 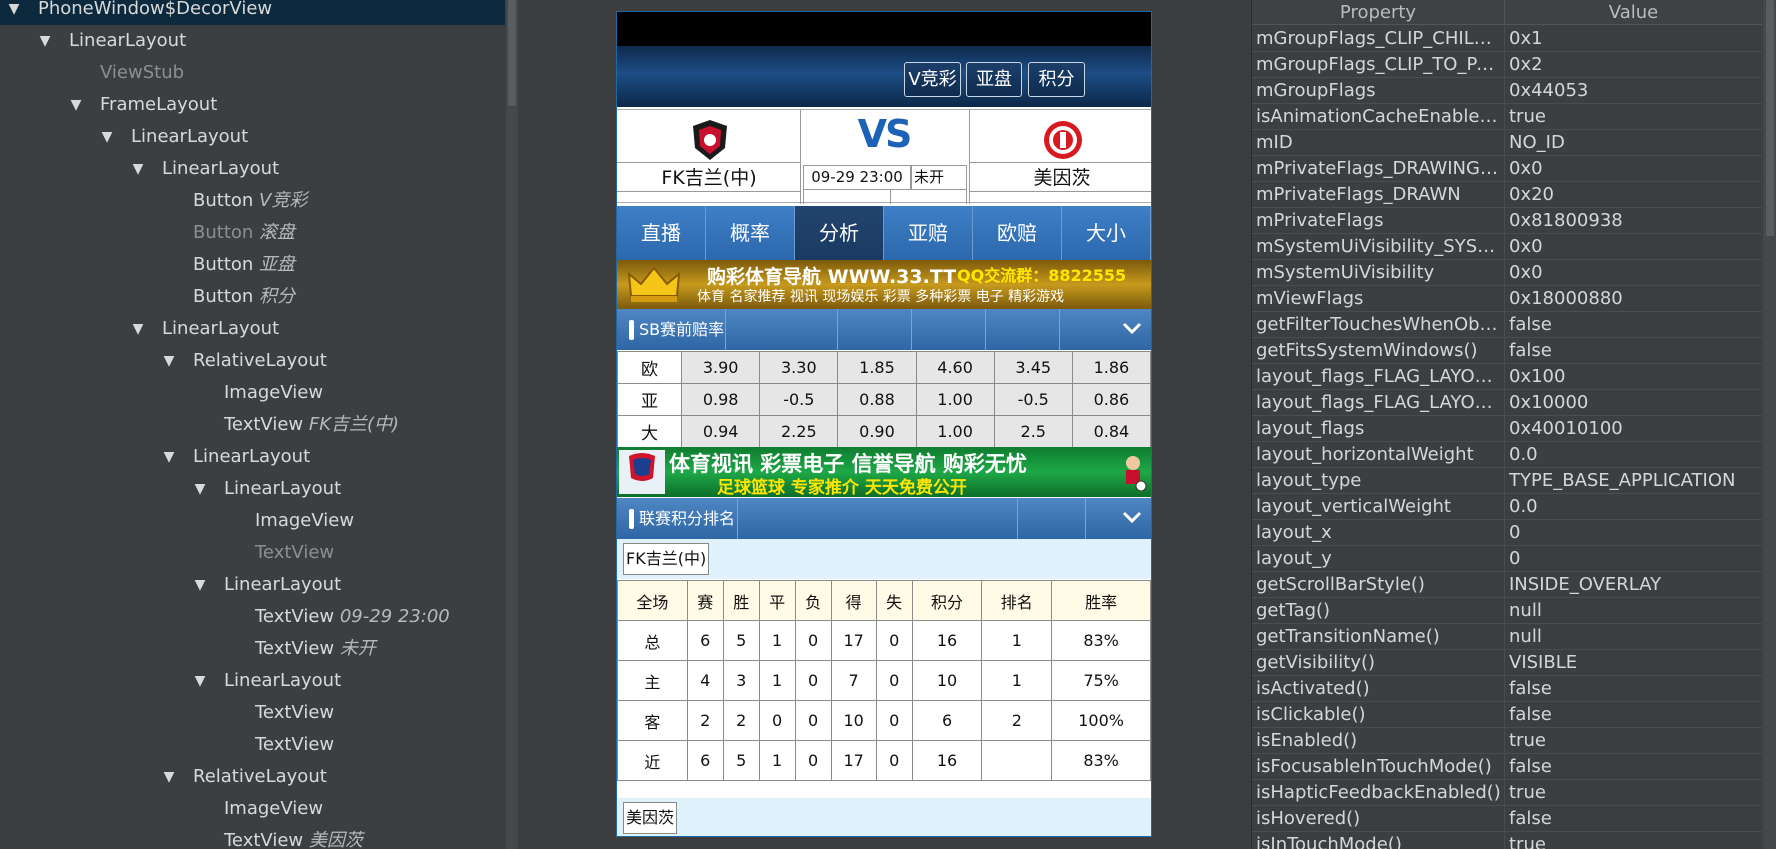 I want to click on tree-scrollbar, so click(x=512, y=424).